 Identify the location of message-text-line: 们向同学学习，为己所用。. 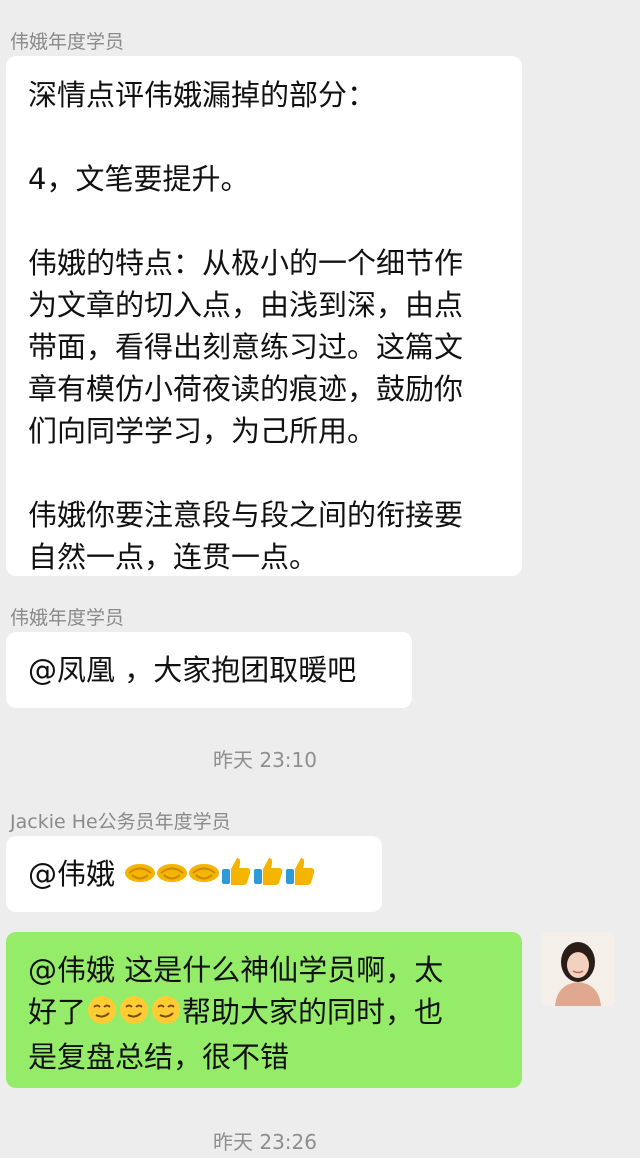
(202, 431).